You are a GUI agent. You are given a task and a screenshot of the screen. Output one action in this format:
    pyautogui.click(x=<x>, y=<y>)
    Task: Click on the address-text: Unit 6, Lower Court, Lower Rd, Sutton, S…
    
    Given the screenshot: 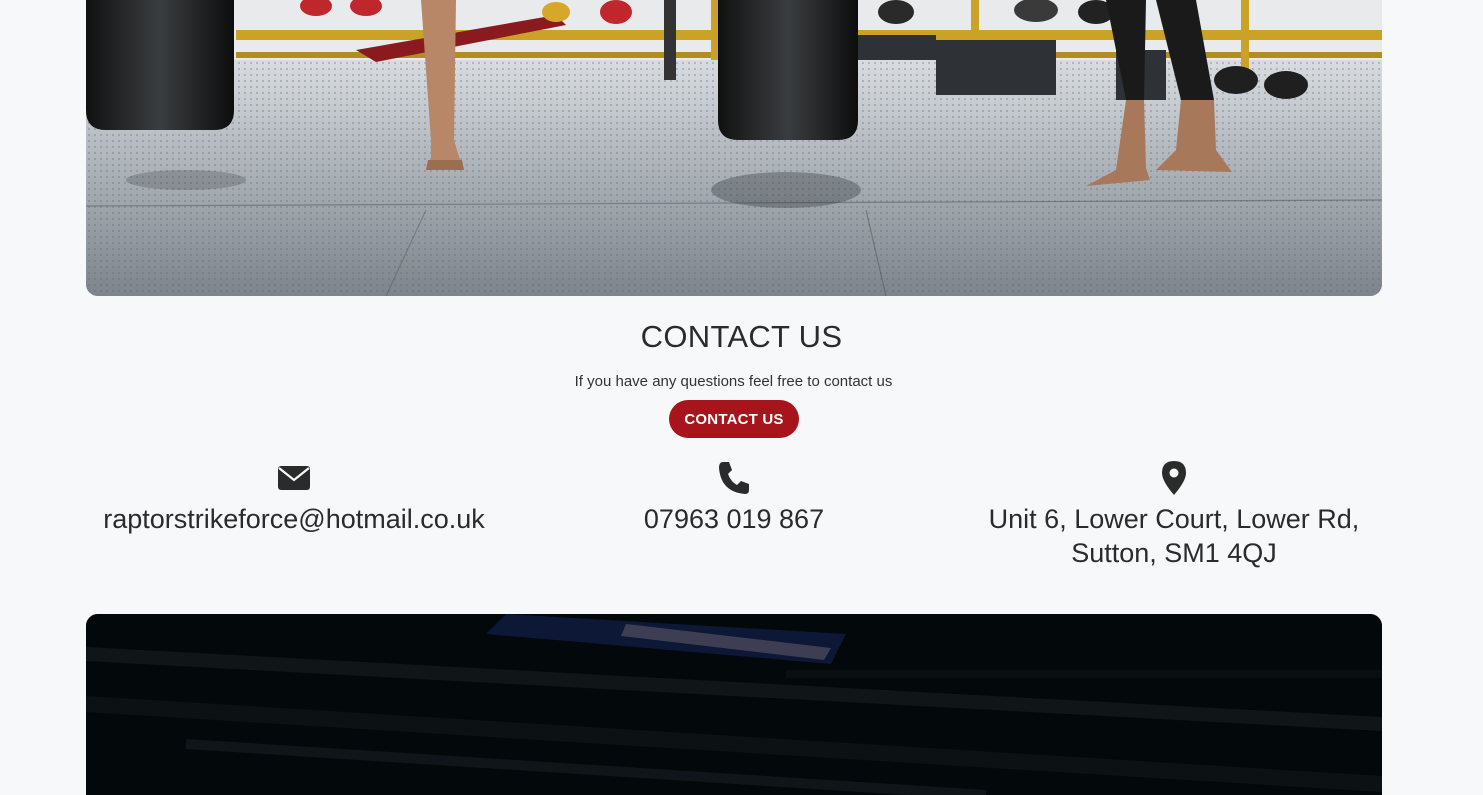 What is the action you would take?
    pyautogui.click(x=1174, y=536)
    